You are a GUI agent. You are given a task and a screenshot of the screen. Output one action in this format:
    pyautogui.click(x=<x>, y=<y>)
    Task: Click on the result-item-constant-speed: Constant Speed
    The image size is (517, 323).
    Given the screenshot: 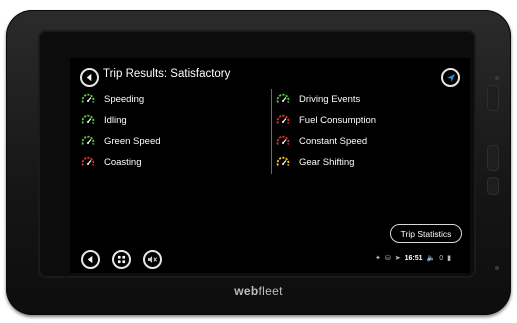 What is the action you would take?
    pyautogui.click(x=321, y=141)
    